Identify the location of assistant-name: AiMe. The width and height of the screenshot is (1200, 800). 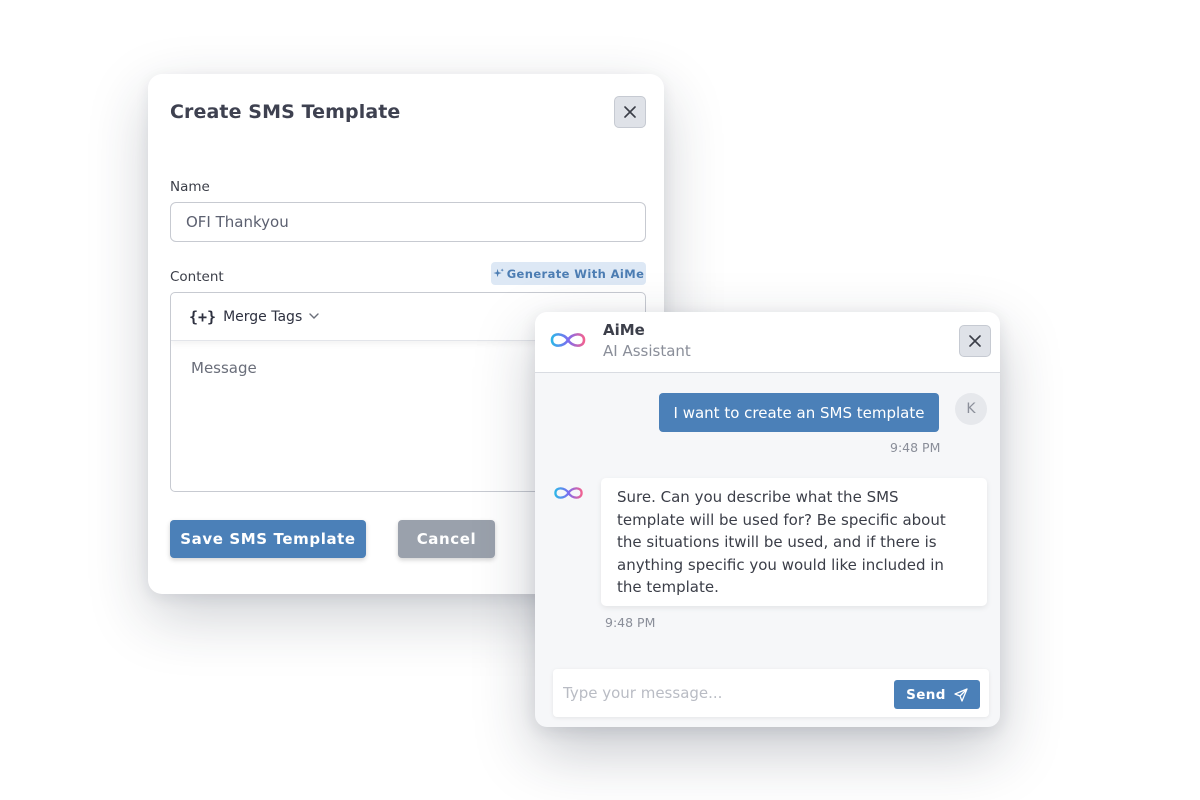
(624, 330).